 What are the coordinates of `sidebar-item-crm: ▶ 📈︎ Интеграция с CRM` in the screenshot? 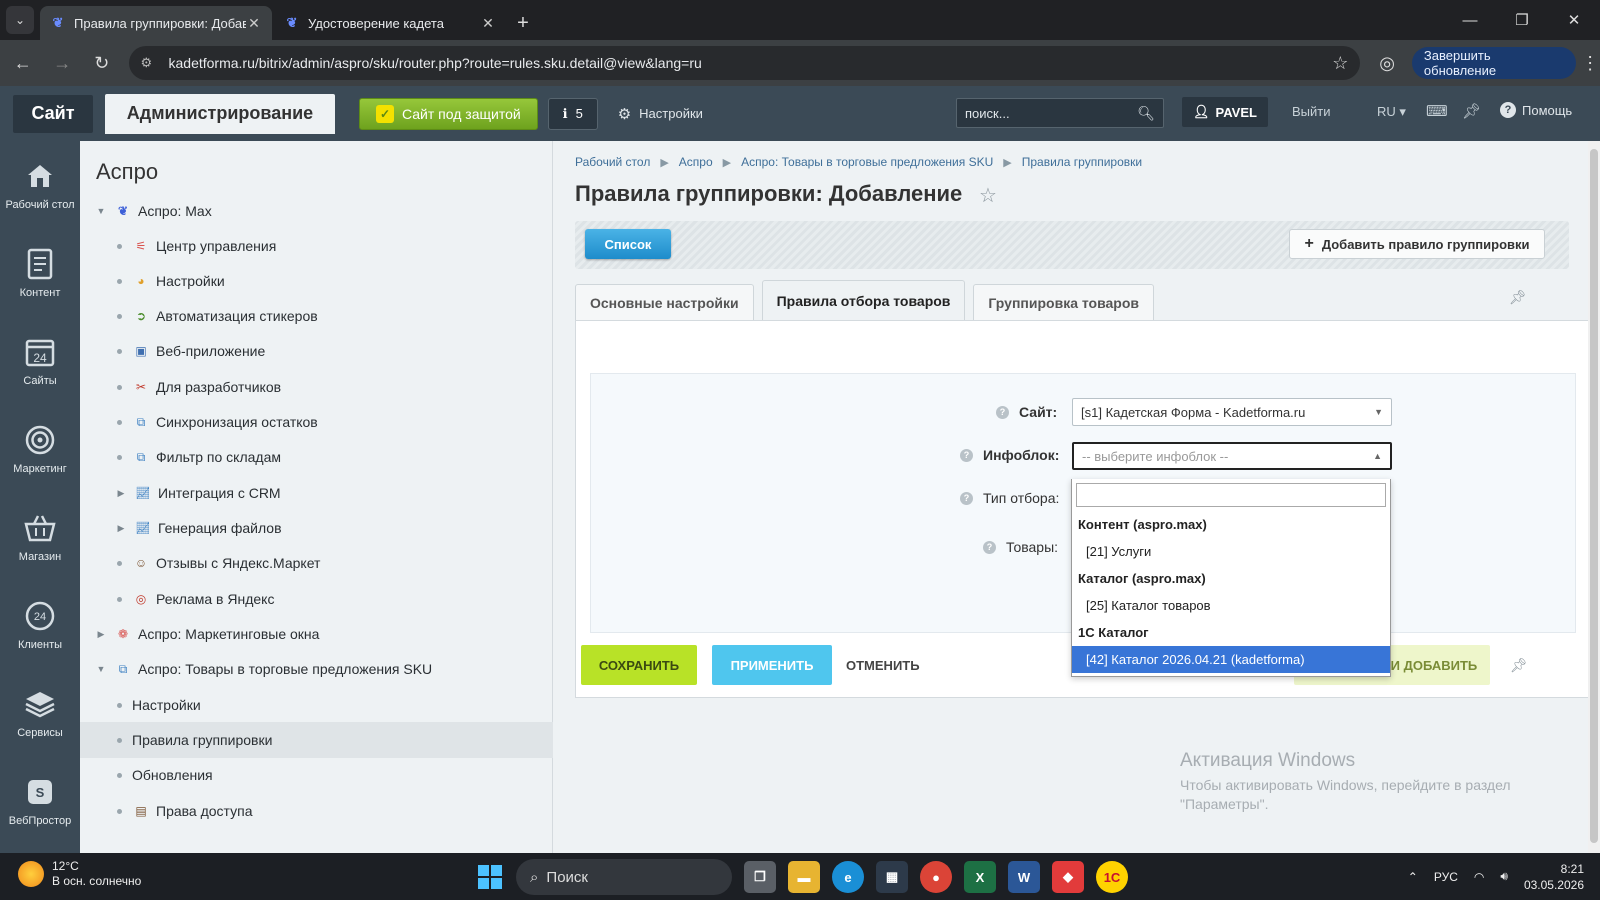 It's located at (316, 493).